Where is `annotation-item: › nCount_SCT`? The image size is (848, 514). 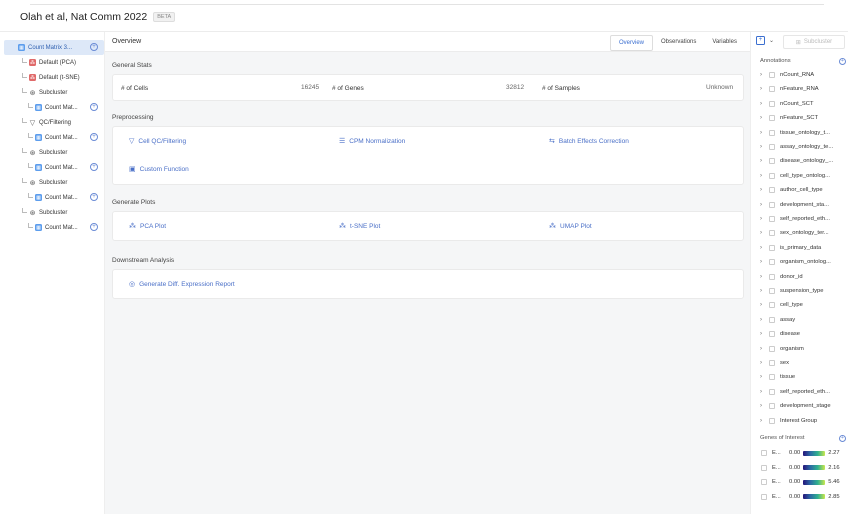
annotation-item: › nCount_SCT is located at coordinates (787, 104).